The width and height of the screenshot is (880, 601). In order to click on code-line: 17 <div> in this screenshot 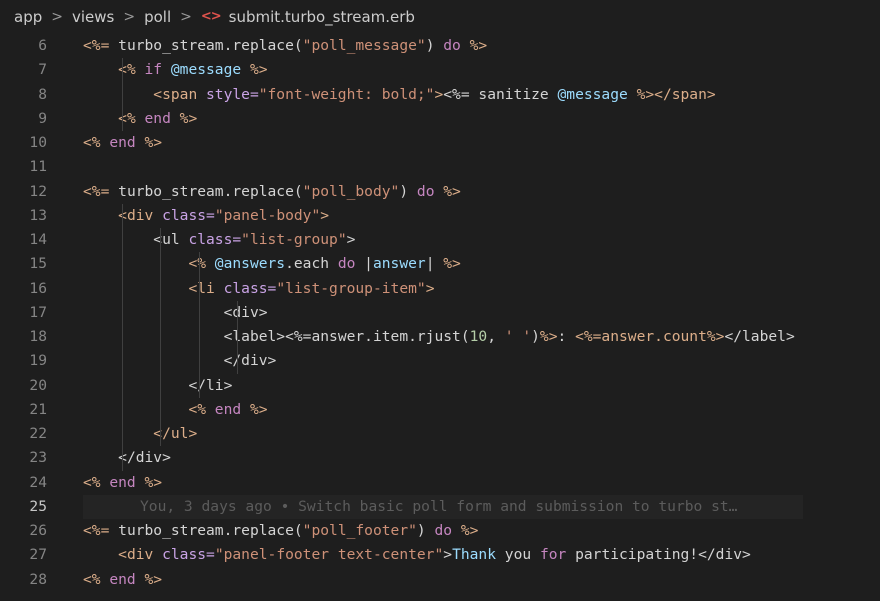, I will do `click(440, 313)`.